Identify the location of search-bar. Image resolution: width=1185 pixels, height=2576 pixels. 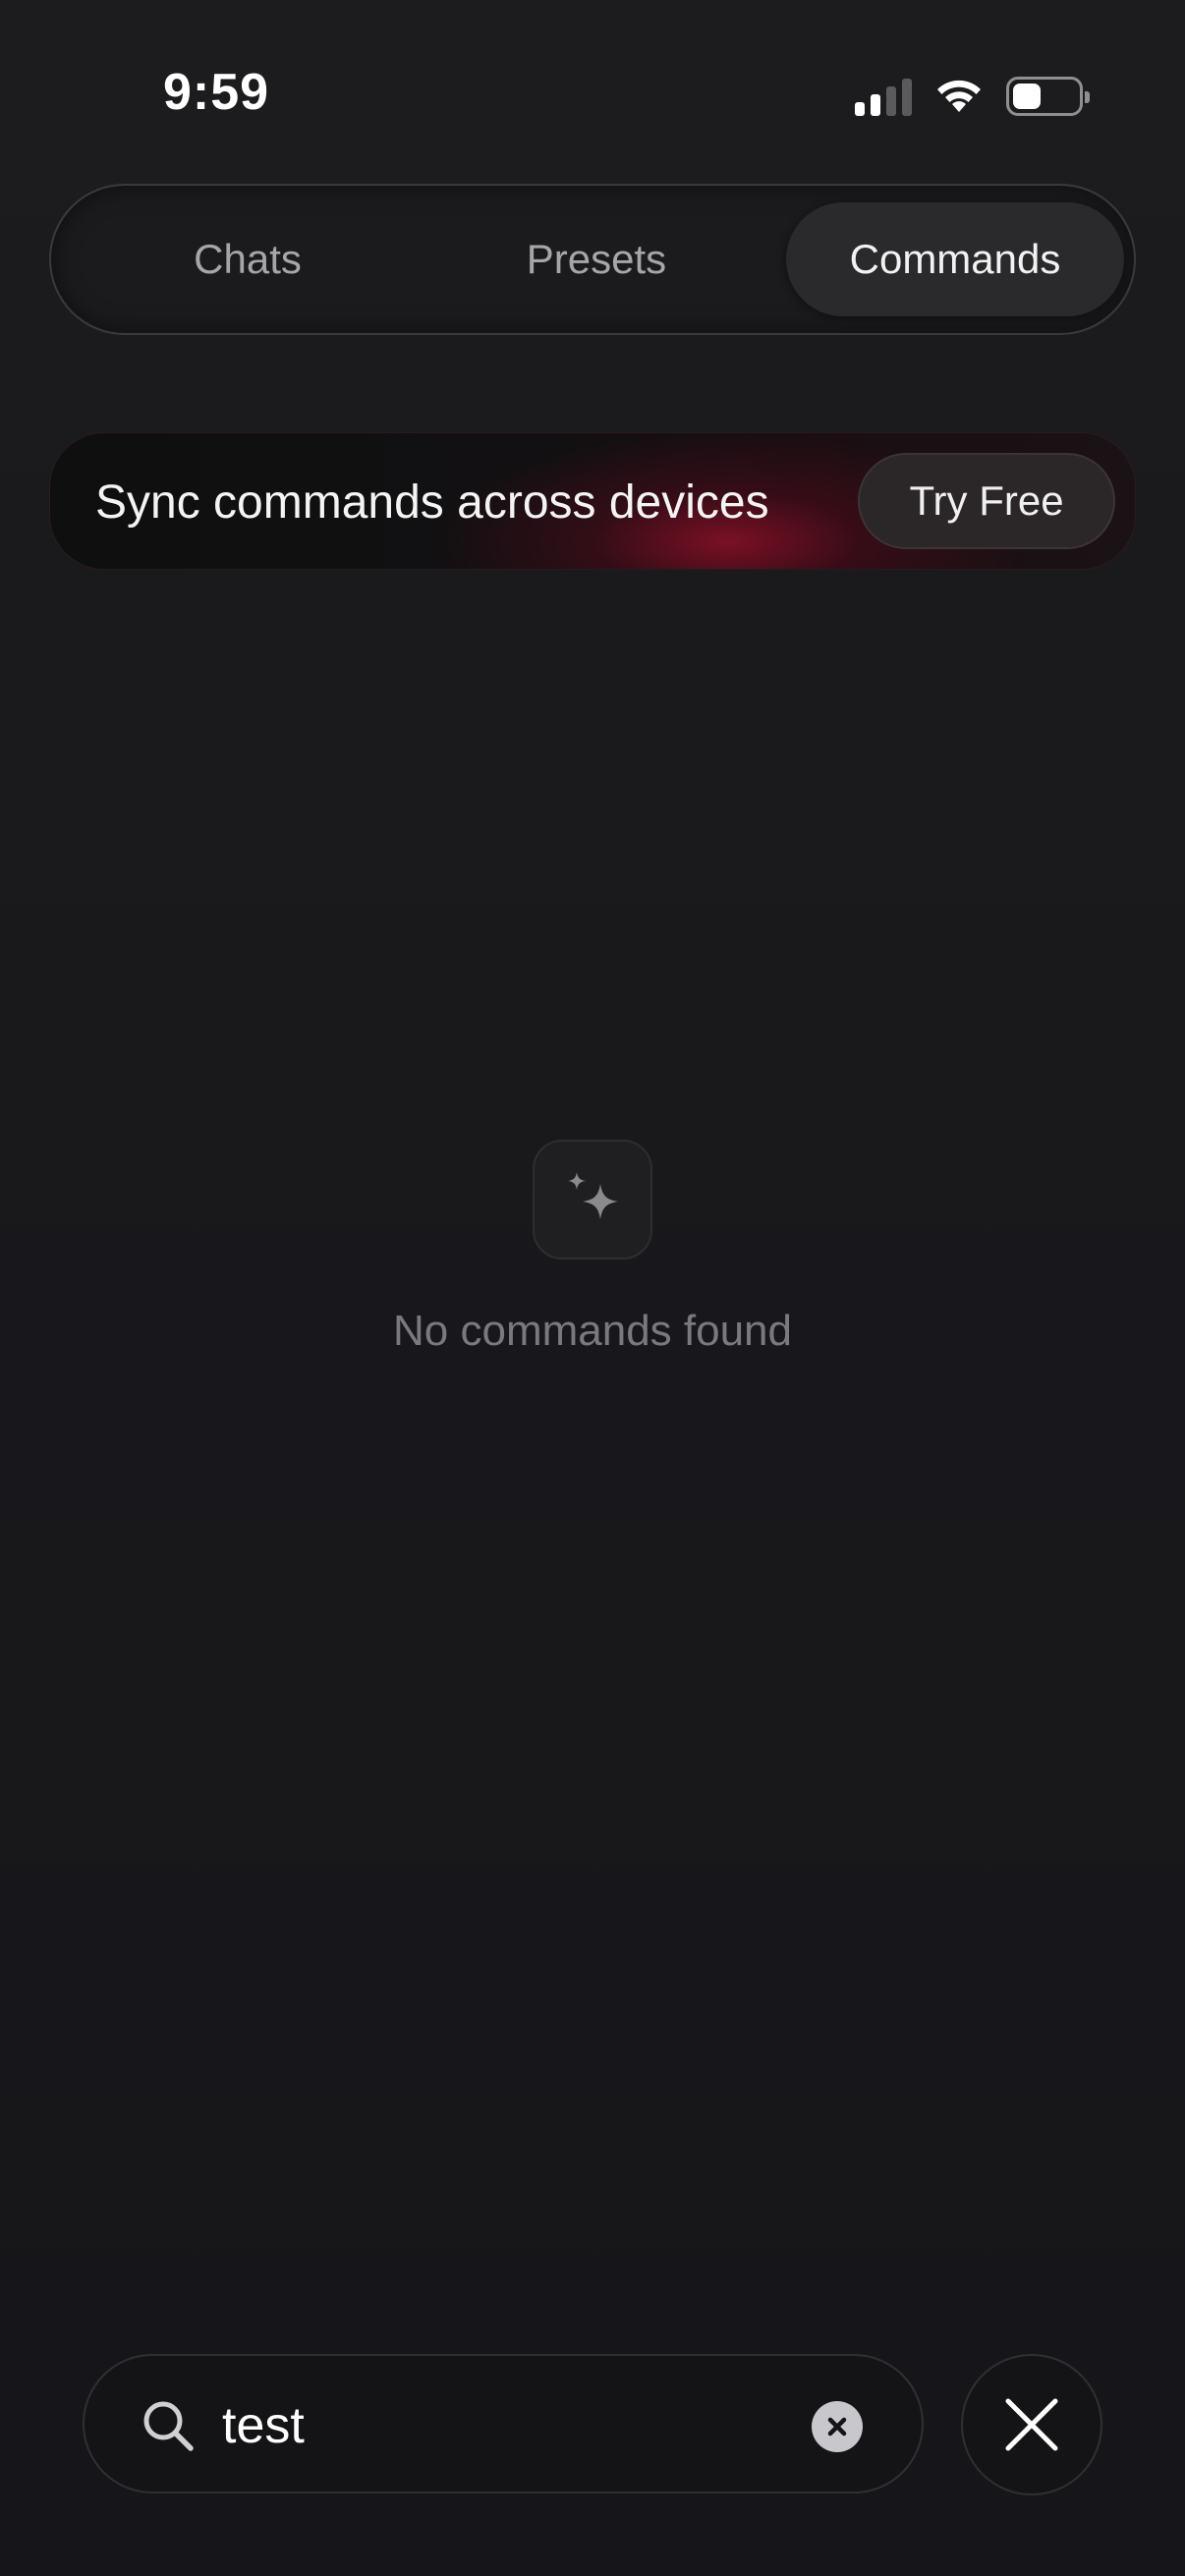
(503, 2423).